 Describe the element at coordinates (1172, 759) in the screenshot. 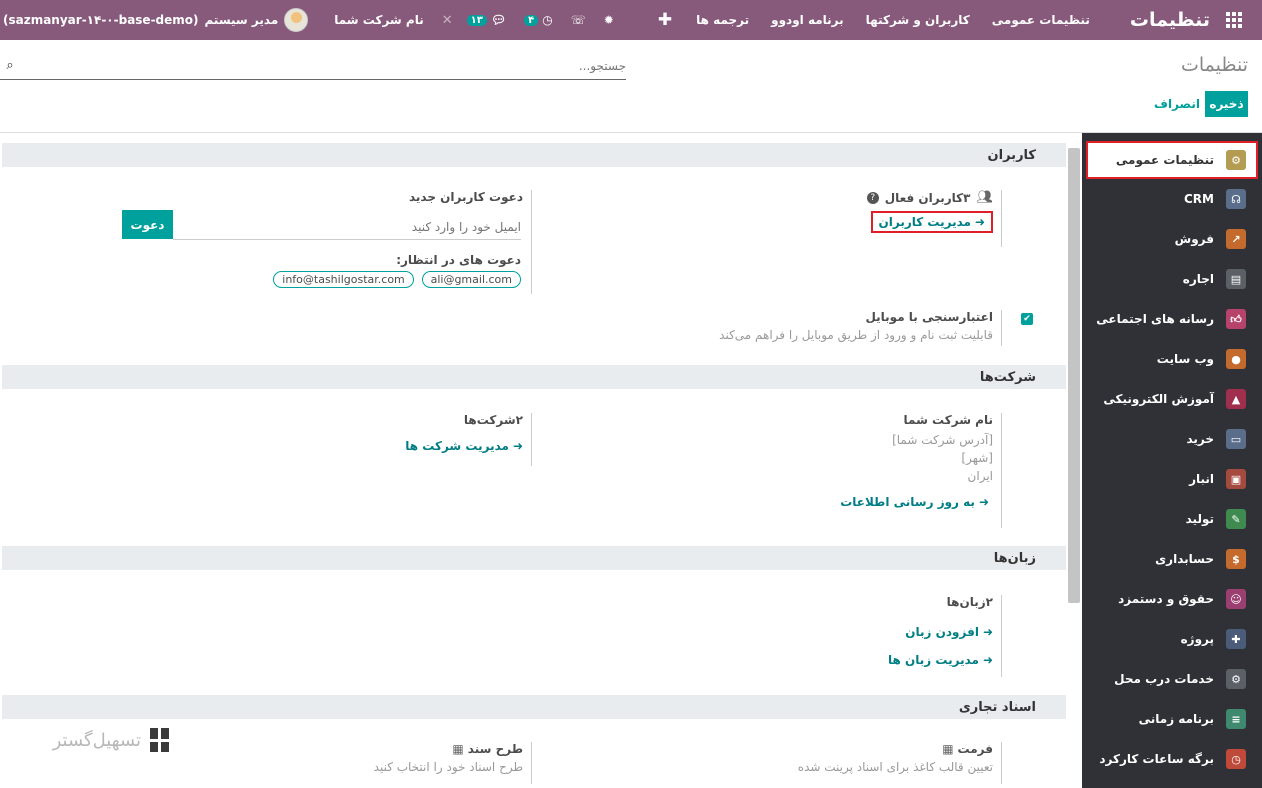

I see `sidebar-item: ◷ برگه ساعات کارکرد` at that location.